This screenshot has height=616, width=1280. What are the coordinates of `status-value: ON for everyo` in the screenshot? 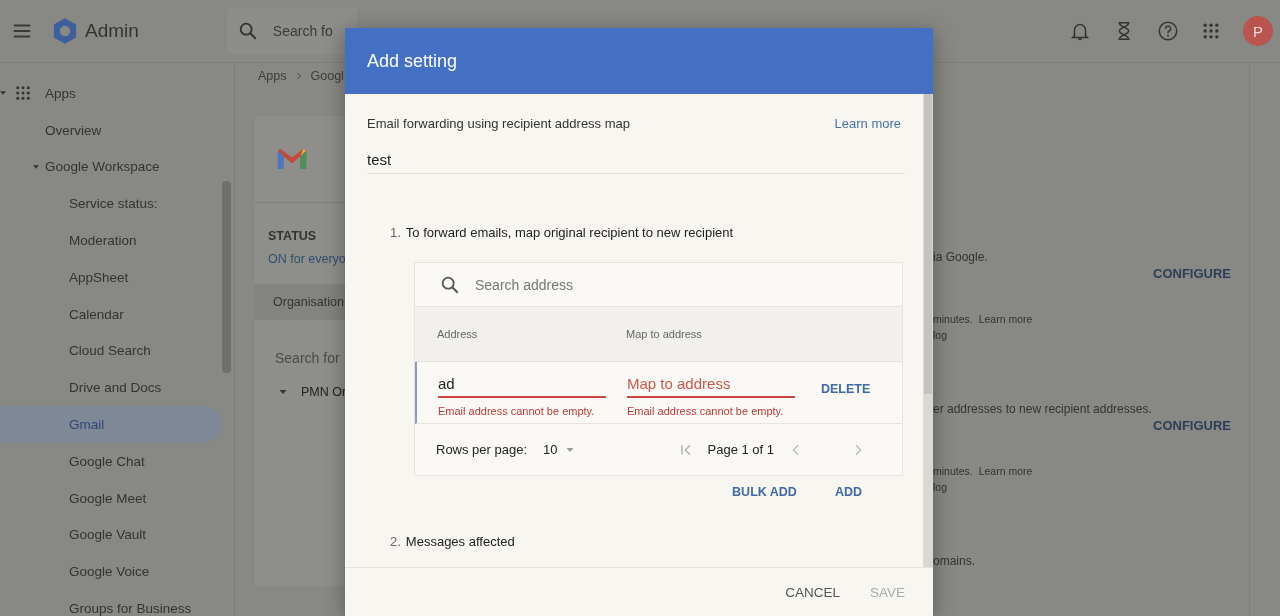 It's located at (306, 258).